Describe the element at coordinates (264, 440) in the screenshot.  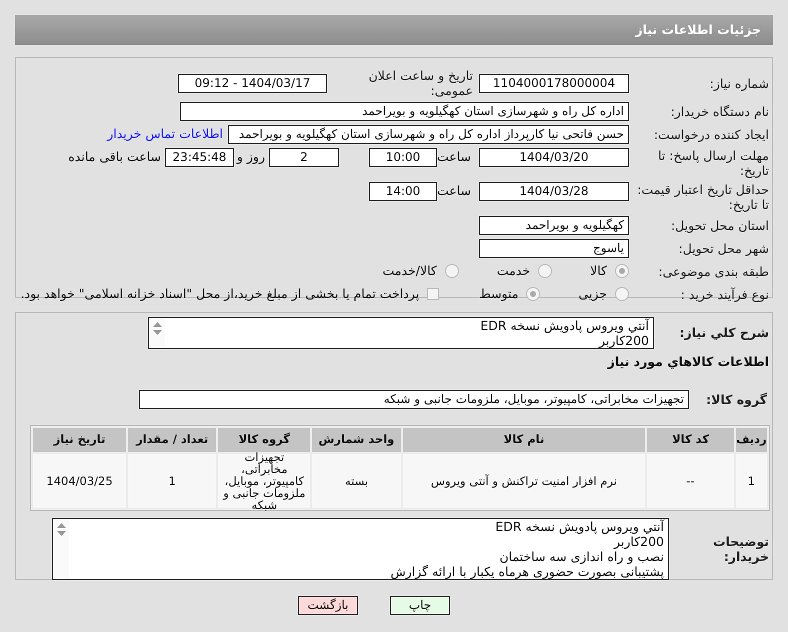
I see `column-header: گروه کالا` at that location.